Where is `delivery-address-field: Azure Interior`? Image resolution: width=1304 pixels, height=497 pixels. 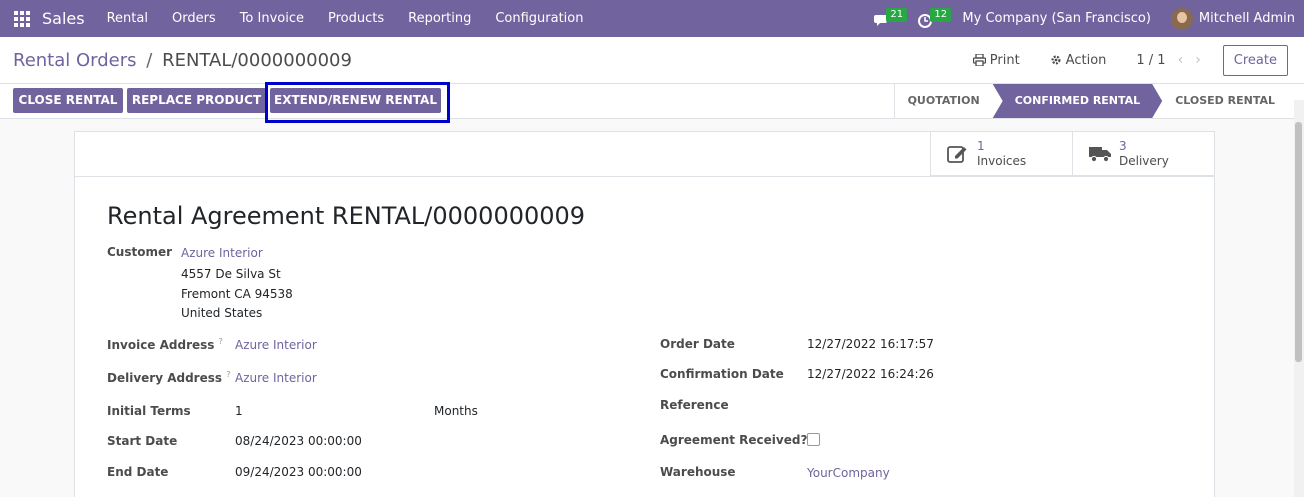
delivery-address-field: Azure Interior is located at coordinates (276, 378).